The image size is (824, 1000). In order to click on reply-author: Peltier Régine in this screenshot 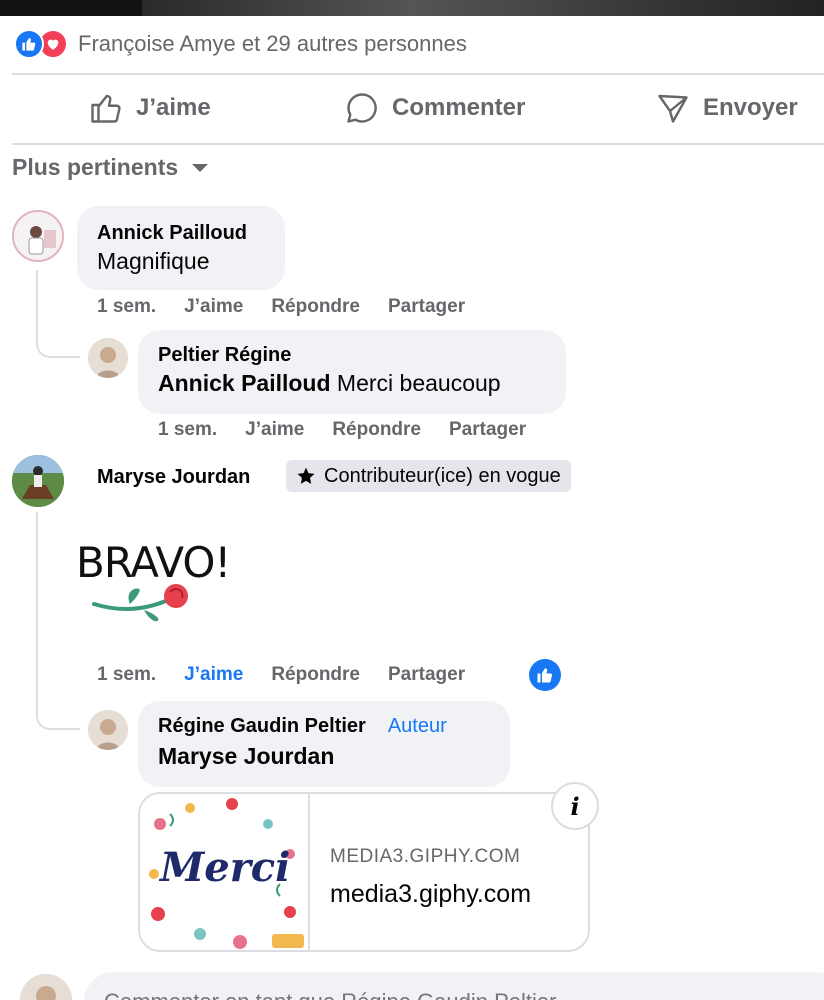, I will do `click(224, 355)`.